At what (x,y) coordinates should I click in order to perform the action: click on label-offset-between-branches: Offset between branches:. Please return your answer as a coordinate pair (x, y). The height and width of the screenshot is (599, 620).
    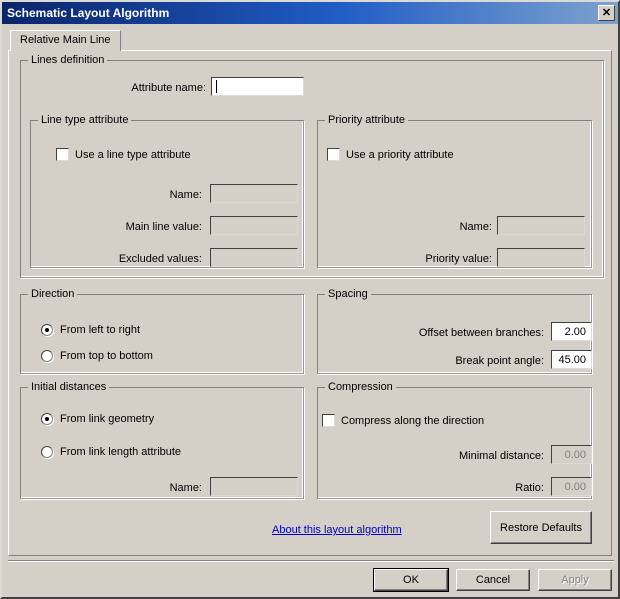
    Looking at the image, I should click on (481, 333).